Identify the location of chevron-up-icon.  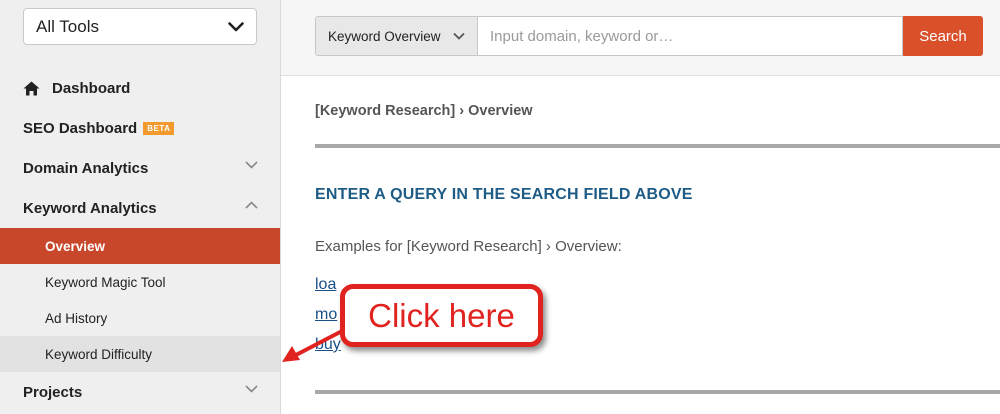
(251, 205).